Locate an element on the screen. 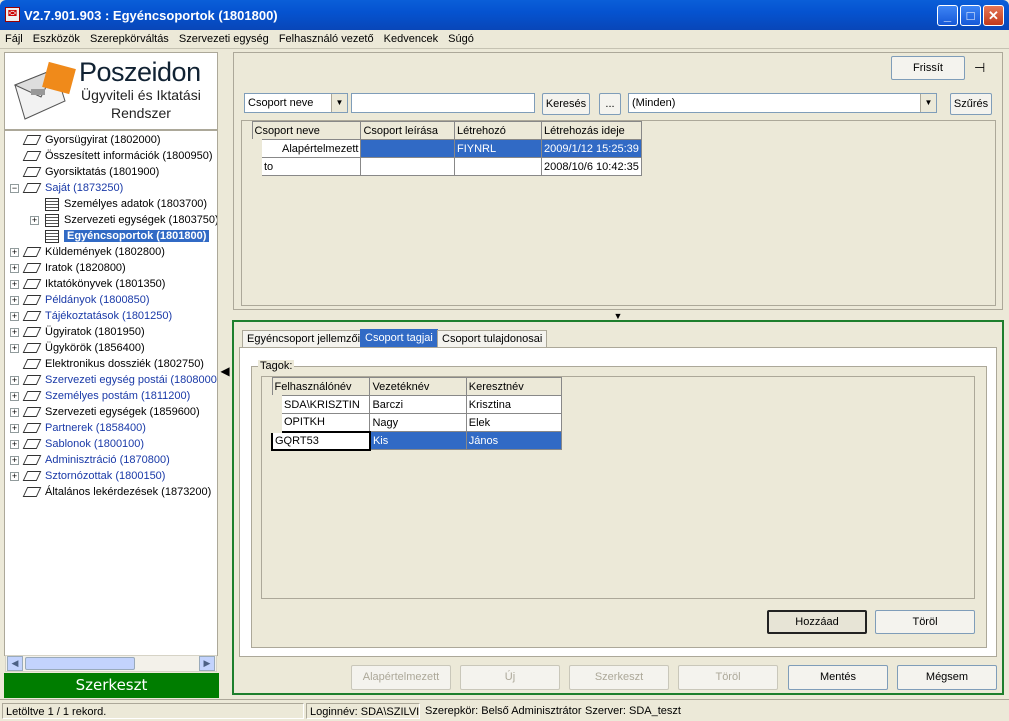  search-input is located at coordinates (443, 103).